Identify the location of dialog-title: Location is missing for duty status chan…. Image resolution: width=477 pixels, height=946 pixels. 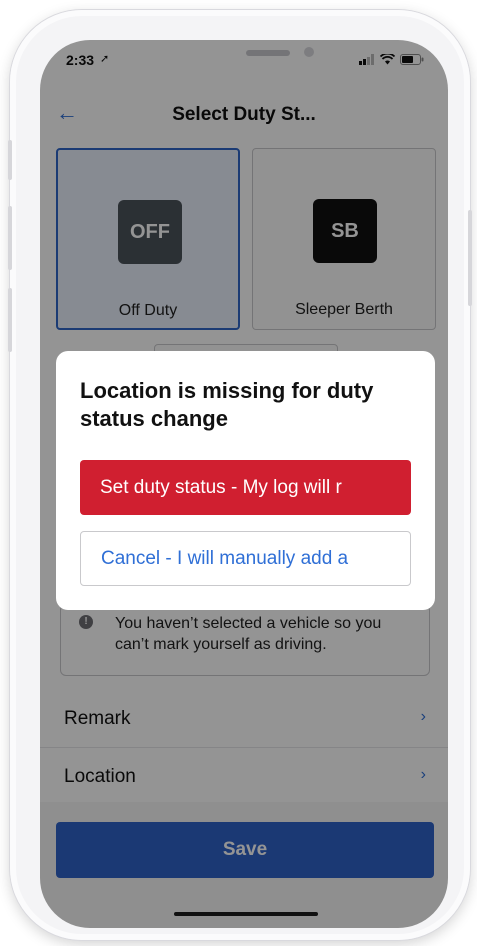
(227, 404).